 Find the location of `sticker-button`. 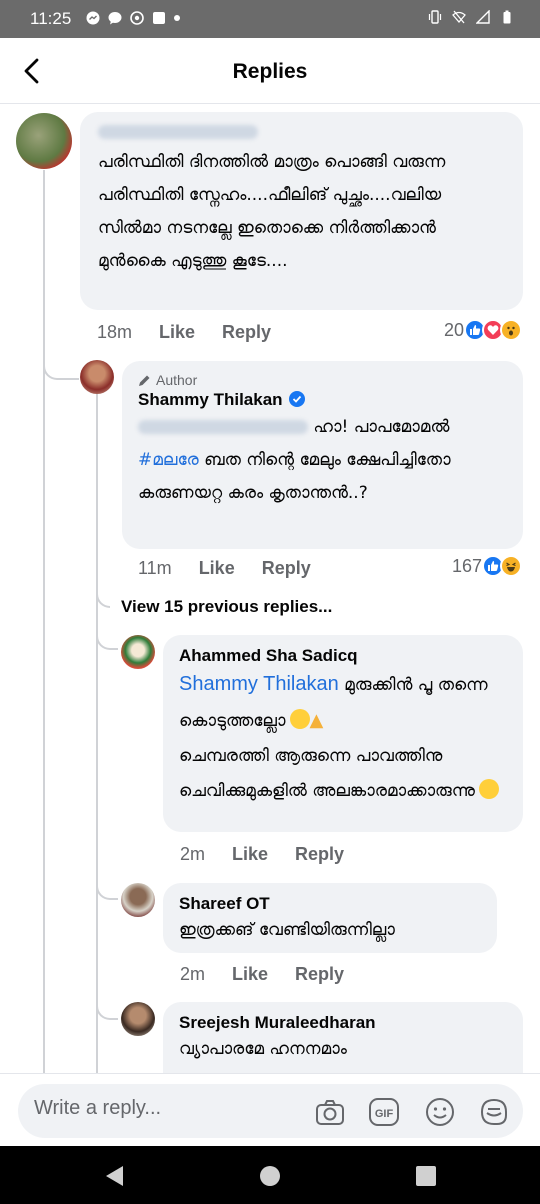

sticker-button is located at coordinates (494, 1112).